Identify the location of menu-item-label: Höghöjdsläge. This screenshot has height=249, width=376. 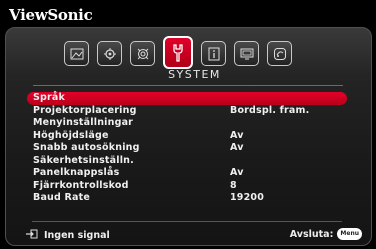
(71, 135).